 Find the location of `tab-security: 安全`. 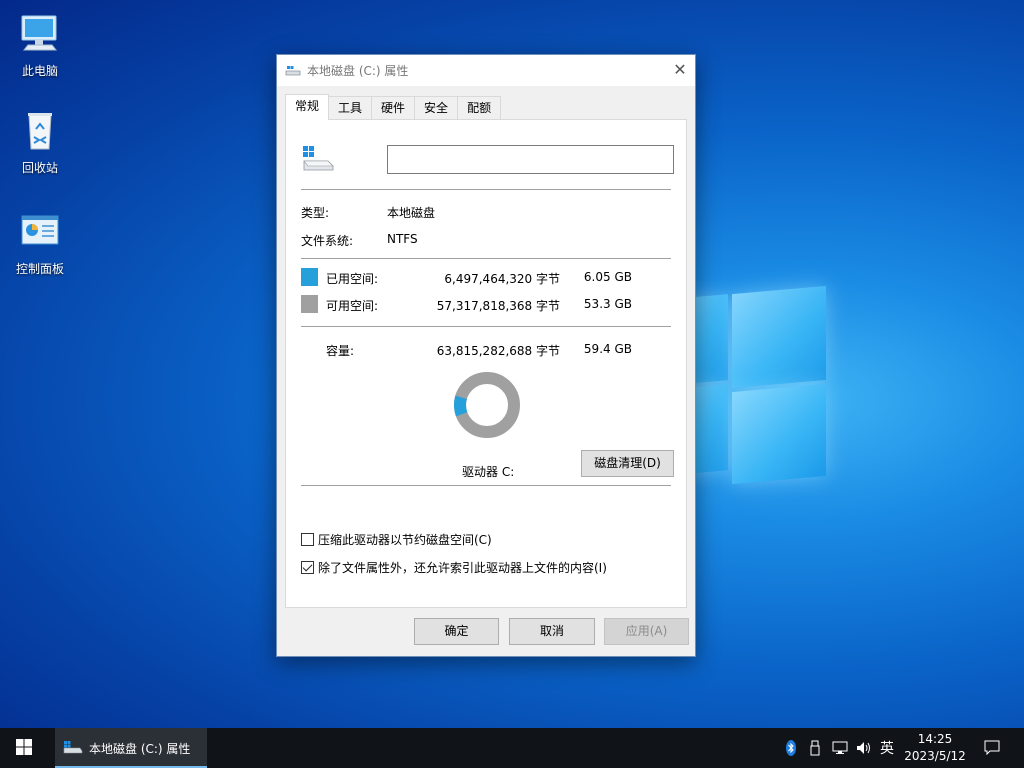

tab-security: 安全 is located at coordinates (436, 108).